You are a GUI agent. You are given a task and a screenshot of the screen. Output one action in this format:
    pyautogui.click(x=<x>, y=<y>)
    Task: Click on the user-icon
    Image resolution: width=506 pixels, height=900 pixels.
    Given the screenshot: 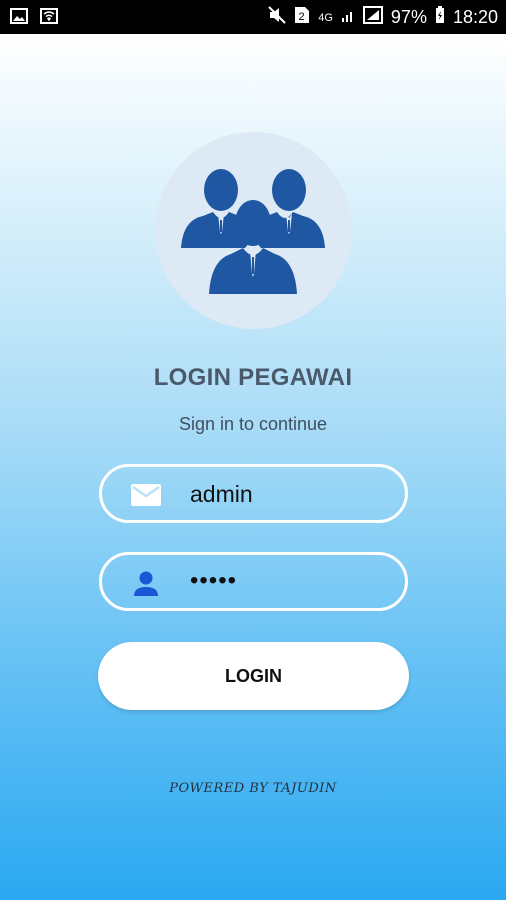 What is the action you would take?
    pyautogui.click(x=146, y=583)
    